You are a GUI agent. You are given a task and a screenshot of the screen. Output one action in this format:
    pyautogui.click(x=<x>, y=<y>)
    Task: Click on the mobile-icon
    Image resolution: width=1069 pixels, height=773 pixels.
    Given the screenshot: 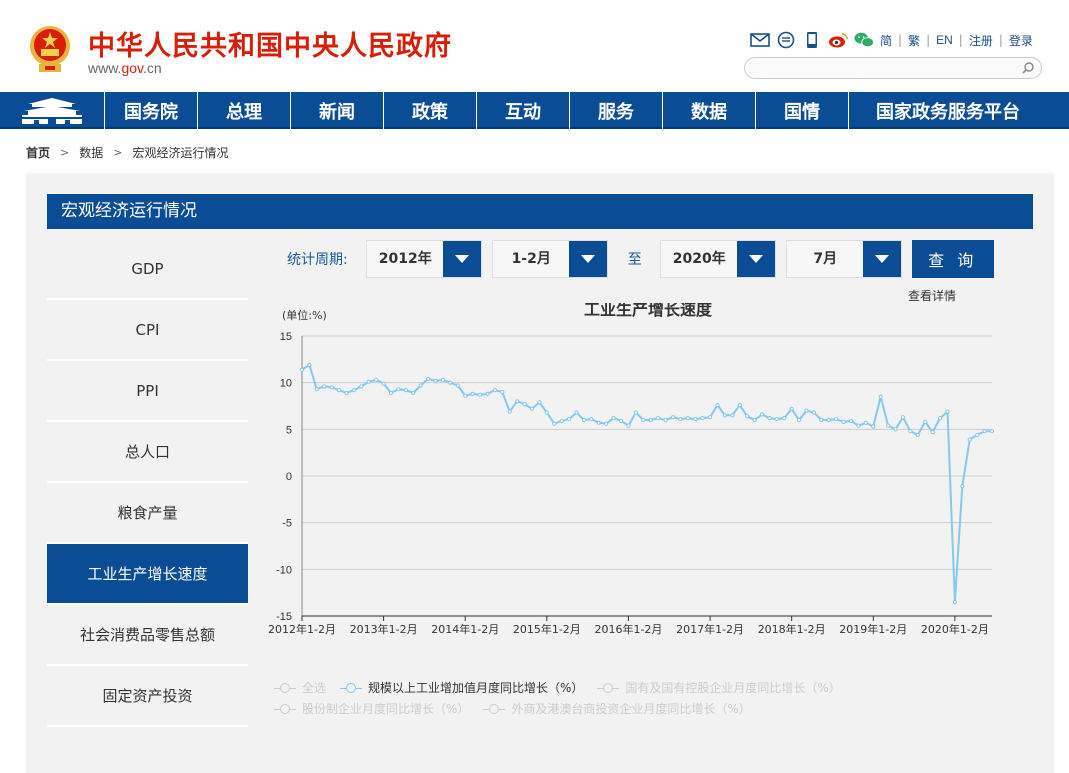 What is the action you would take?
    pyautogui.click(x=812, y=40)
    